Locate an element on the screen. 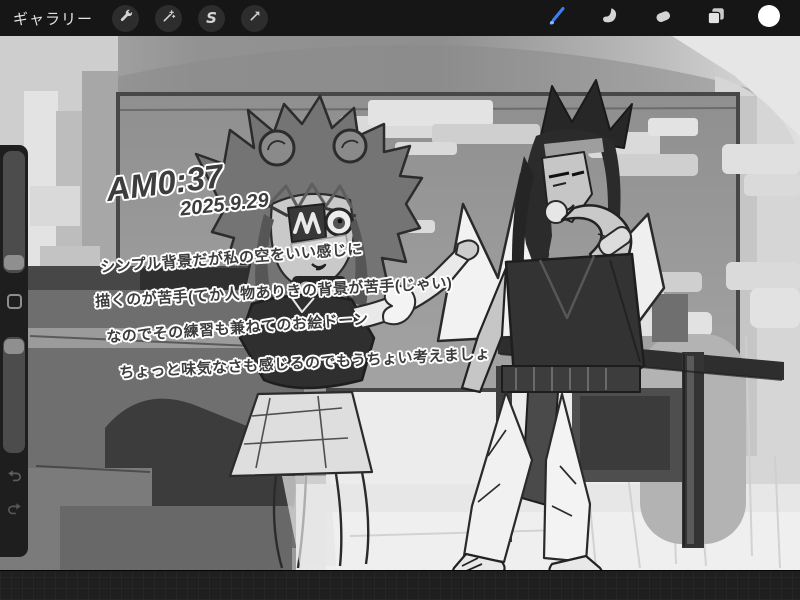  magic-wand-icon is located at coordinates (169, 18).